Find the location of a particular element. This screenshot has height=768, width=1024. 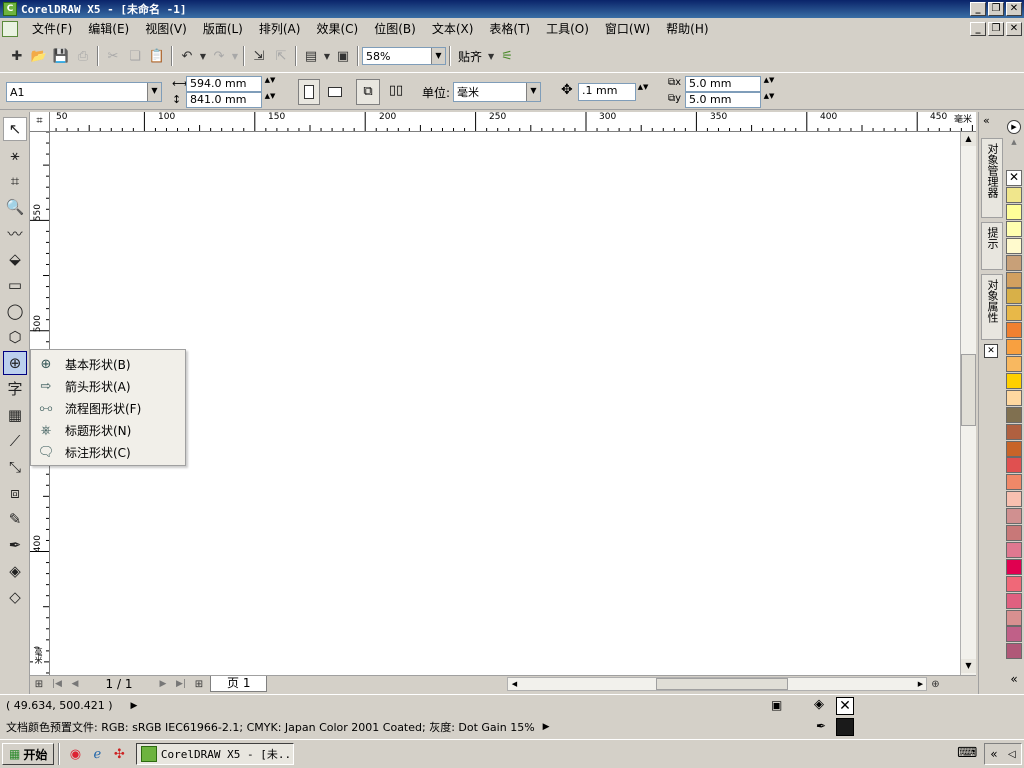

quicklaunch-app-icon: ✣ is located at coordinates (119, 754).